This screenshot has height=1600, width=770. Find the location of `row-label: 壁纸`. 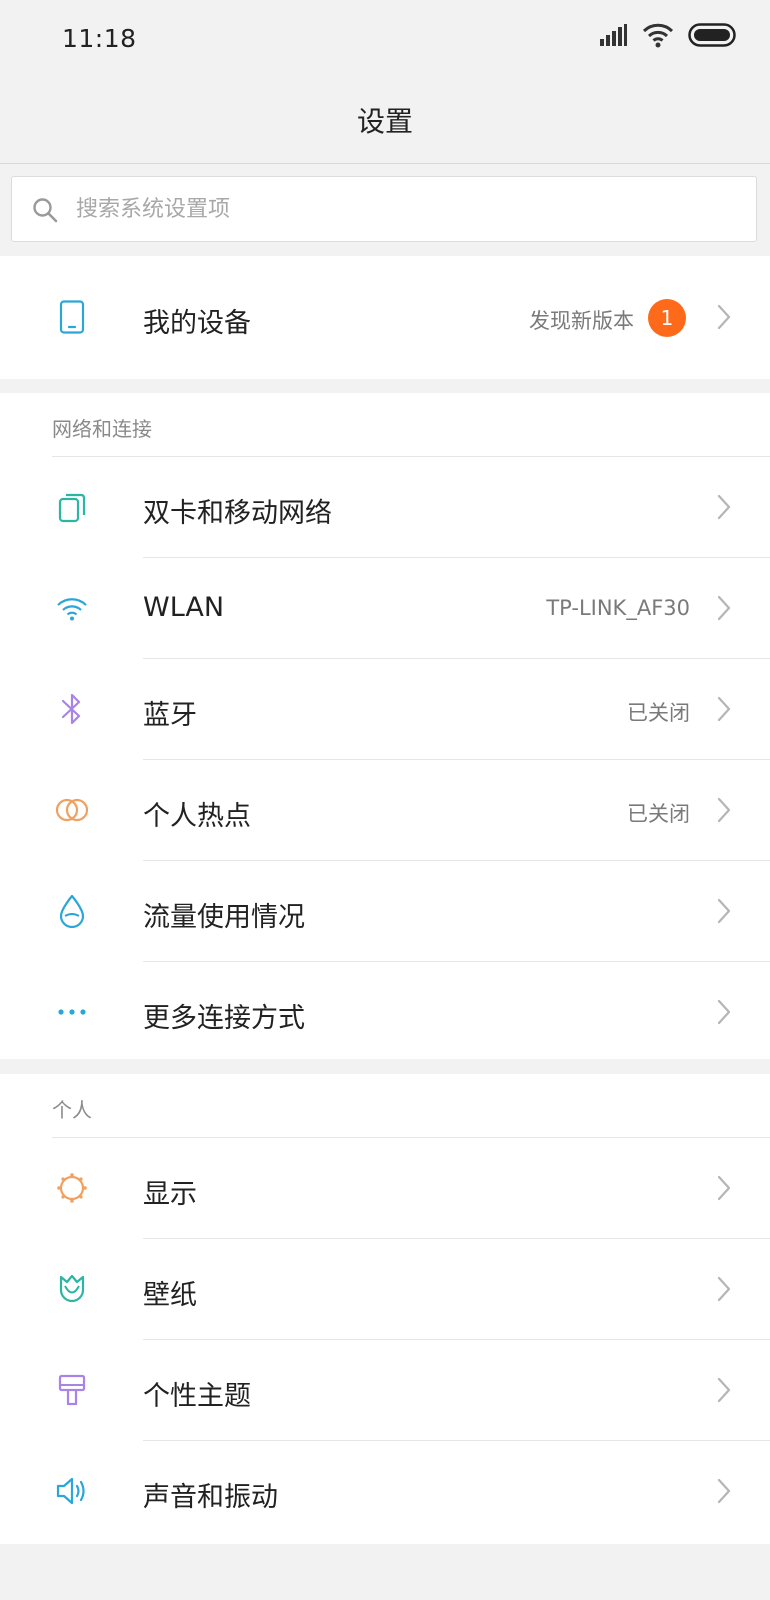

row-label: 壁纸 is located at coordinates (170, 1295).